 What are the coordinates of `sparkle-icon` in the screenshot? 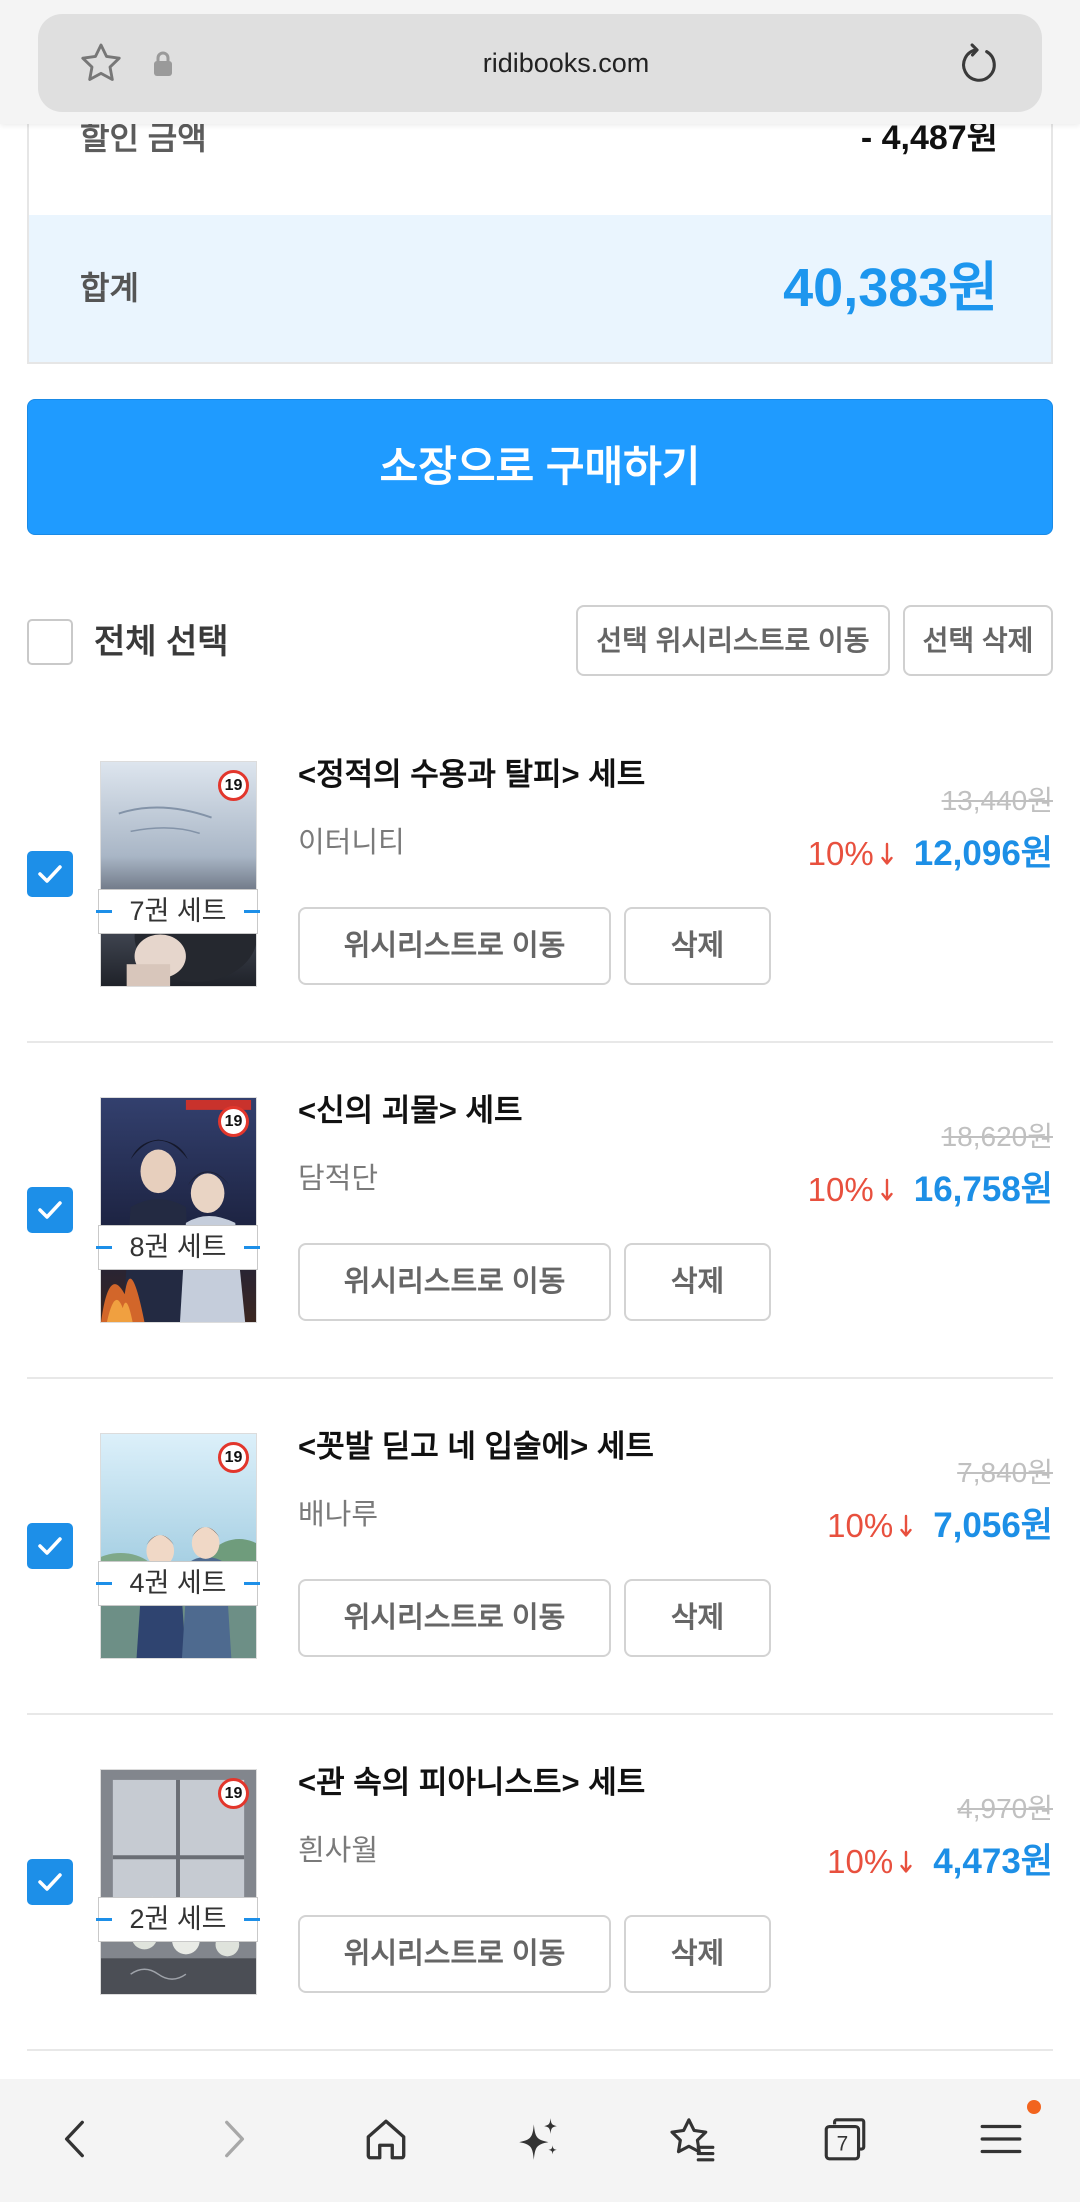 It's located at (538, 2139).